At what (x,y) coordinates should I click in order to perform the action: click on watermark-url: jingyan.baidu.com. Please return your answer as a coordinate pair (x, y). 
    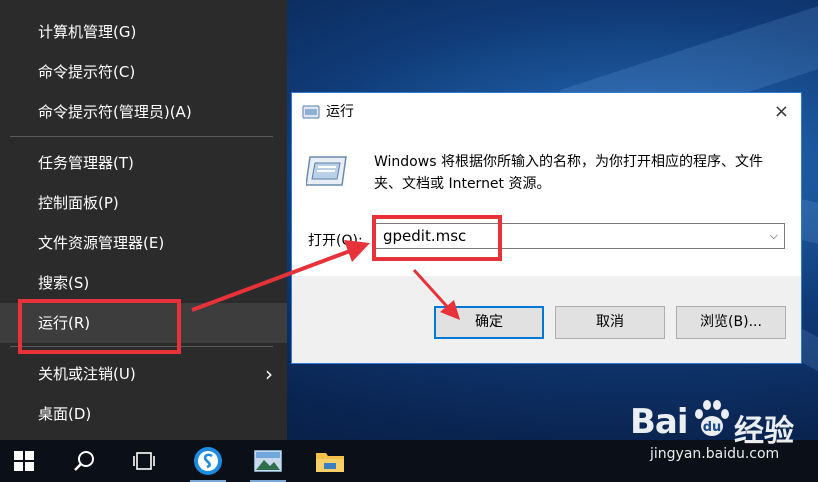
    Looking at the image, I should click on (715, 454).